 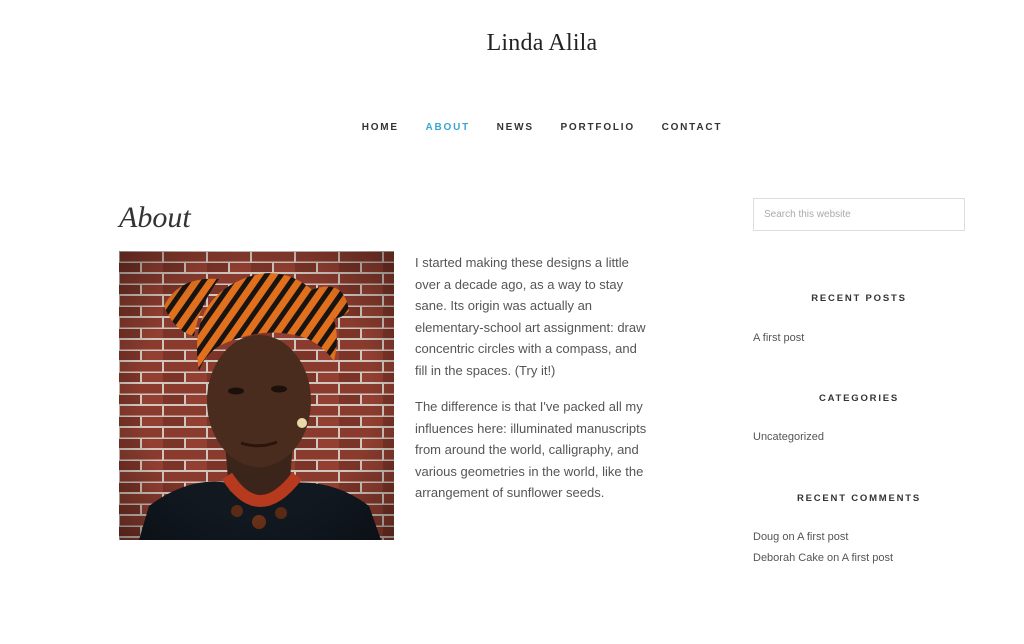 What do you see at coordinates (859, 420) in the screenshot?
I see `categories-widget: CATEGORIES Uncategorized` at bounding box center [859, 420].